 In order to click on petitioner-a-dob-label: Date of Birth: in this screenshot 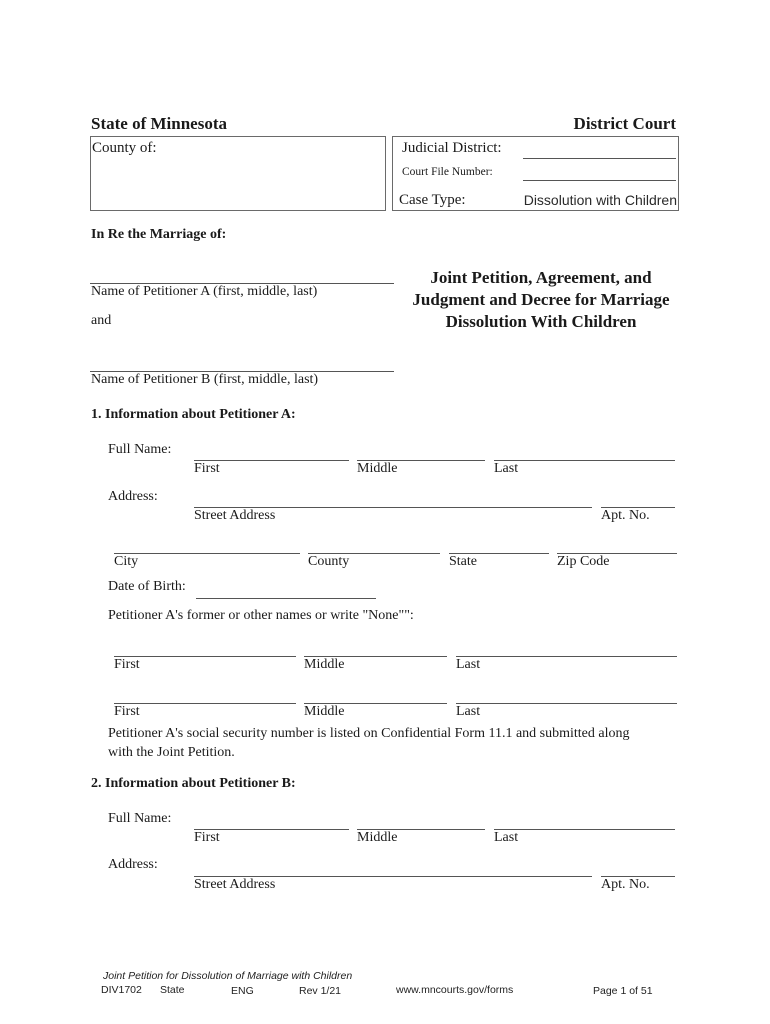, I will do `click(147, 586)`.